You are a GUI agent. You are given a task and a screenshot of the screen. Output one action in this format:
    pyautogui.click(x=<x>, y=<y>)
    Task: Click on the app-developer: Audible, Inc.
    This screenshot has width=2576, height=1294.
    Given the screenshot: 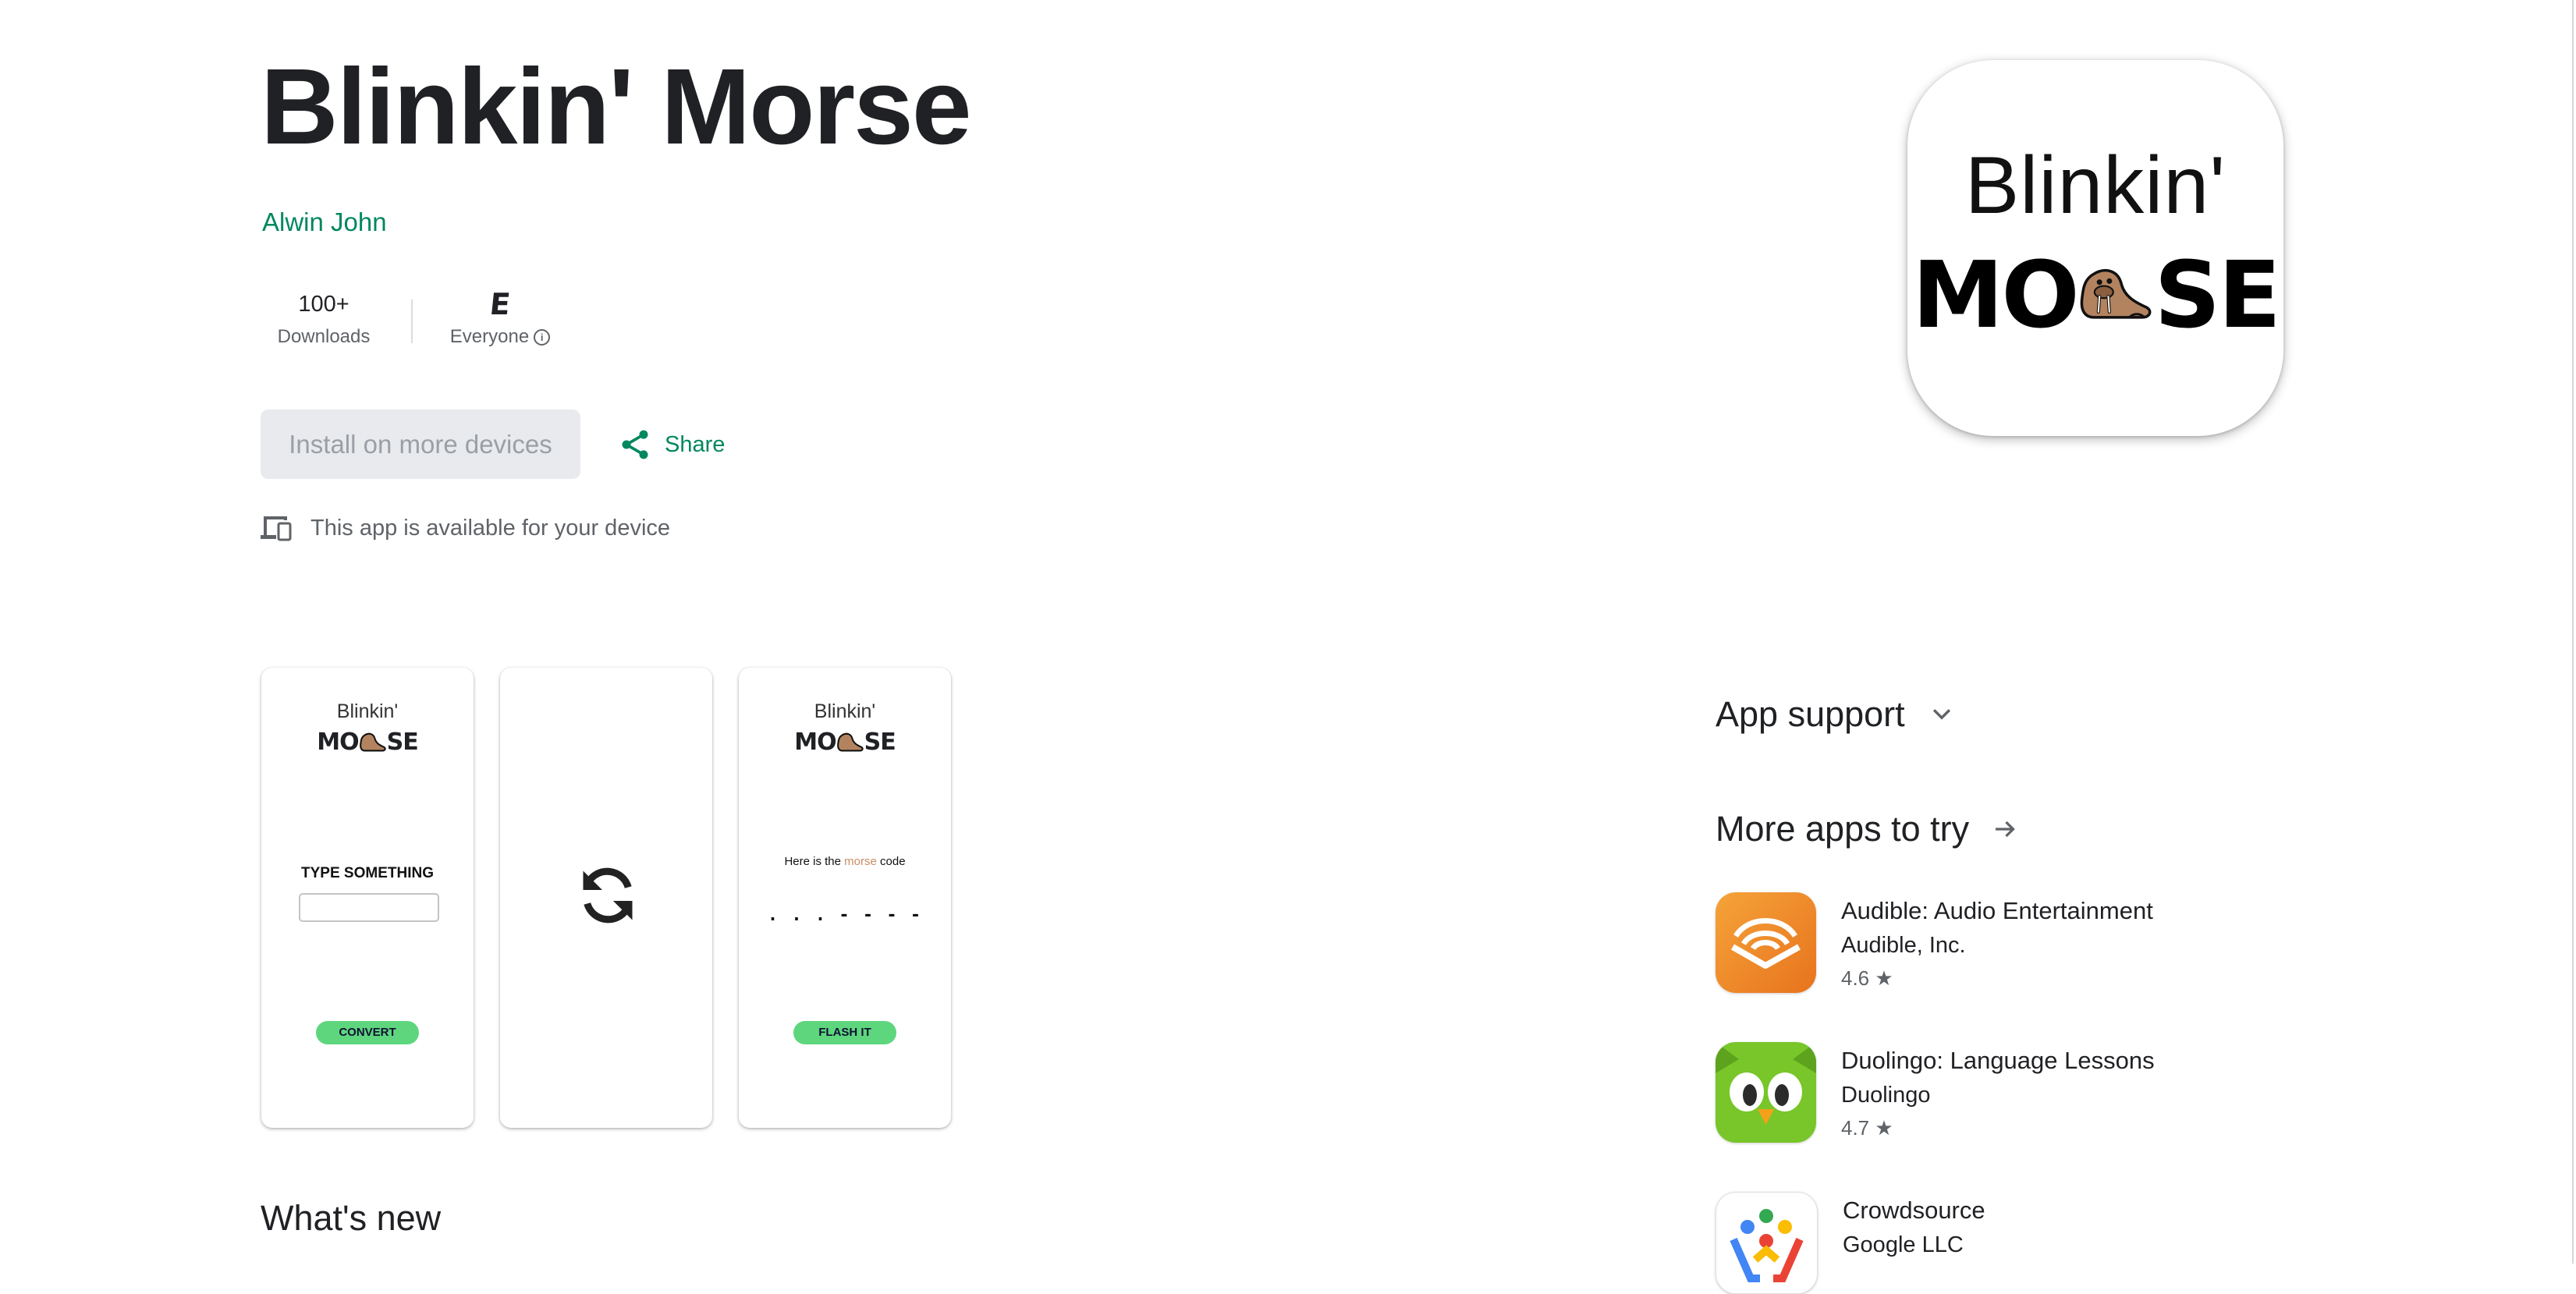 What is the action you would take?
    pyautogui.click(x=1903, y=946)
    